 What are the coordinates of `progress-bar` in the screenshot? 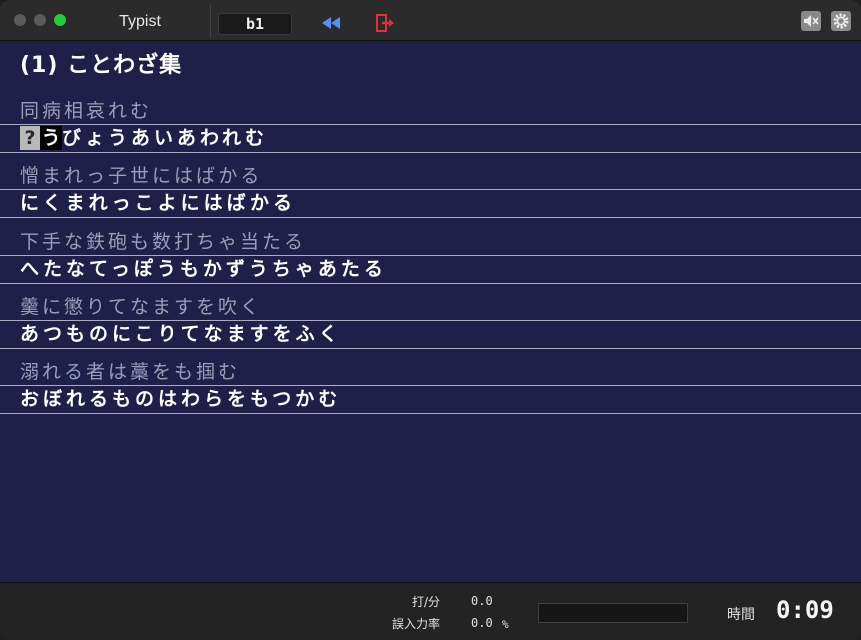 It's located at (613, 613).